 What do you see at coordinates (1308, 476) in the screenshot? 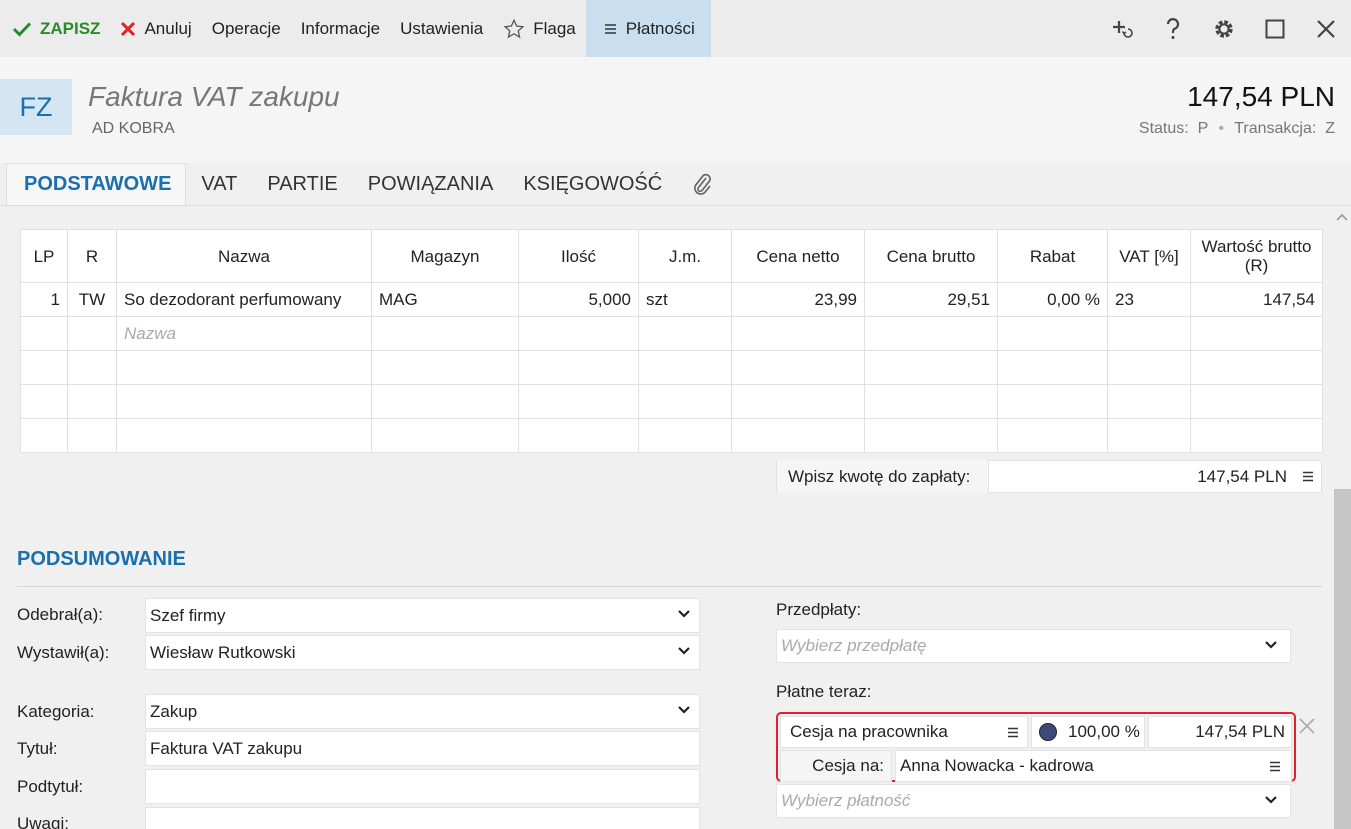
I see `amount-menu-button` at bounding box center [1308, 476].